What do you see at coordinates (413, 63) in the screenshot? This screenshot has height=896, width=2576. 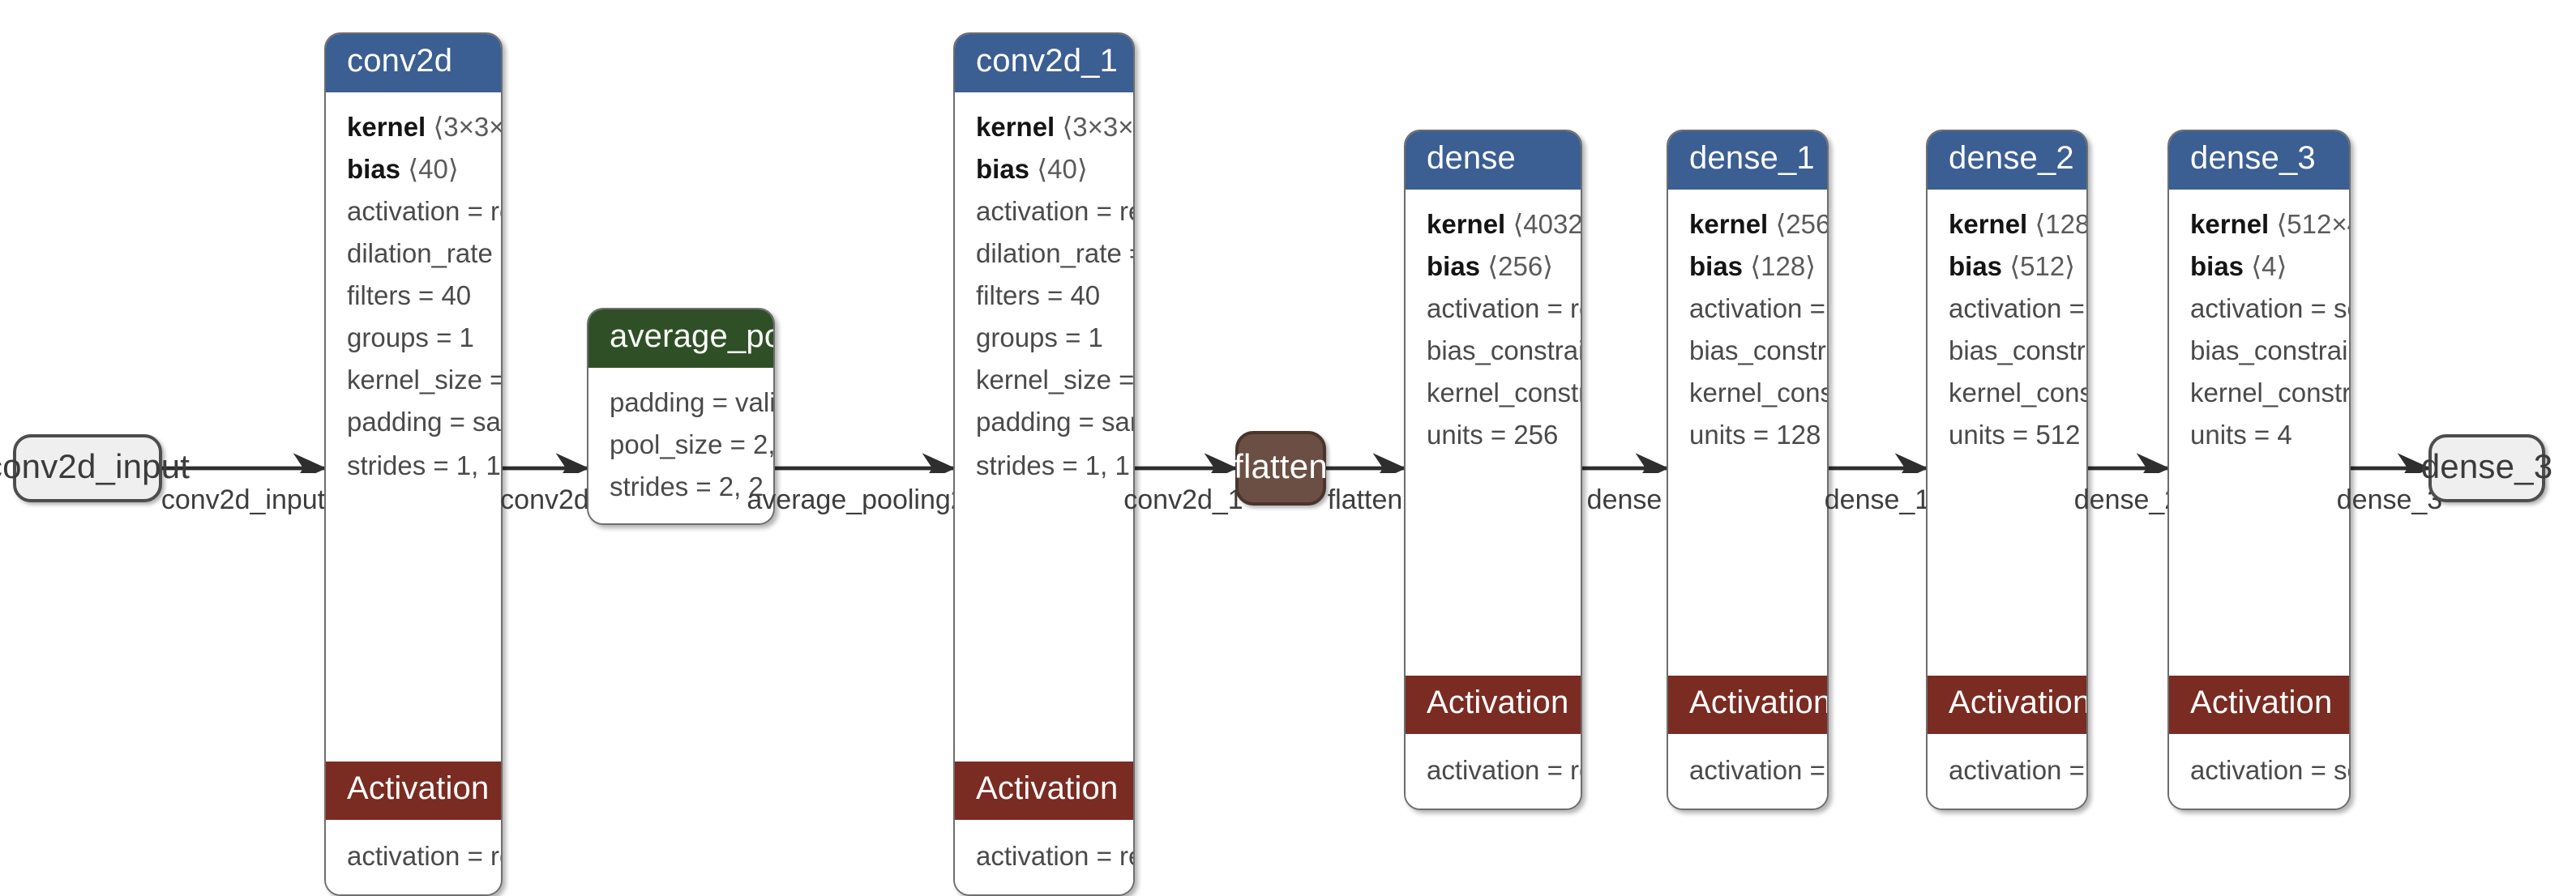 I see `layer-title-conv2d: conv2d` at bounding box center [413, 63].